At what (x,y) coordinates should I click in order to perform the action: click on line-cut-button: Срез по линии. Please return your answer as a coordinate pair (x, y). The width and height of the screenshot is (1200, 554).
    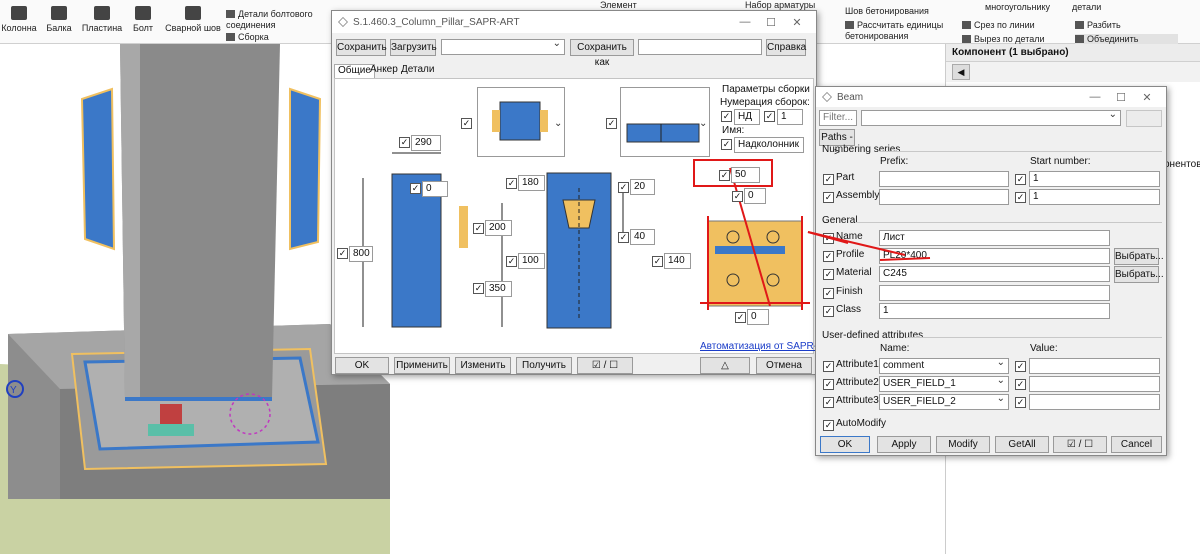
    Looking at the image, I should click on (998, 25).